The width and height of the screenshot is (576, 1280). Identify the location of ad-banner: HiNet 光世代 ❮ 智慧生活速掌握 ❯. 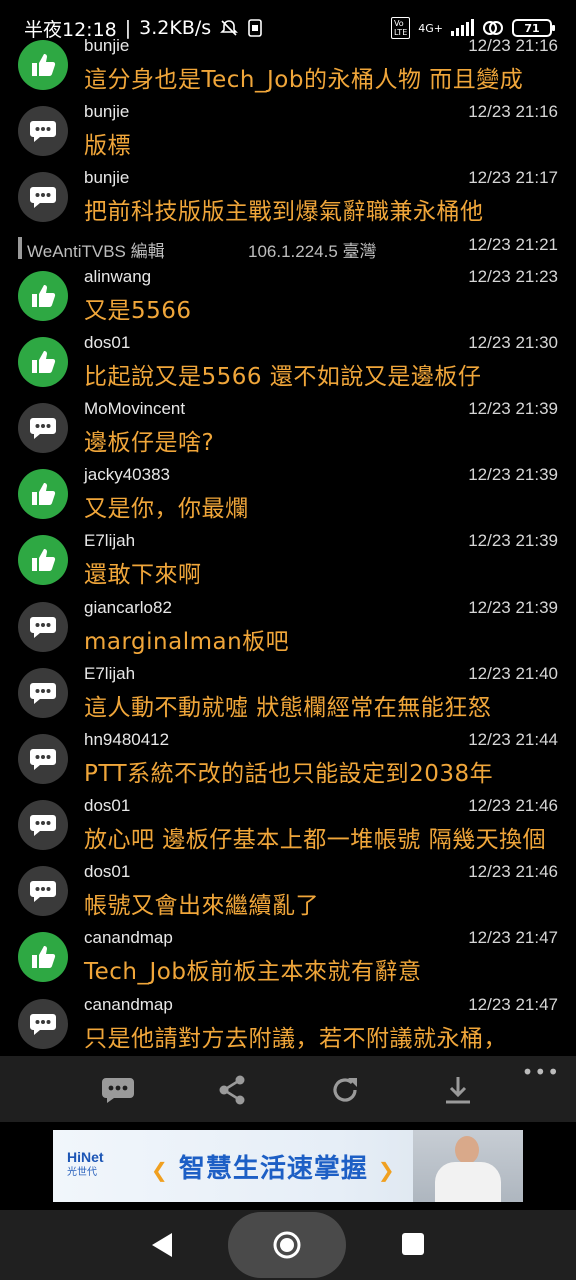
(288, 1166).